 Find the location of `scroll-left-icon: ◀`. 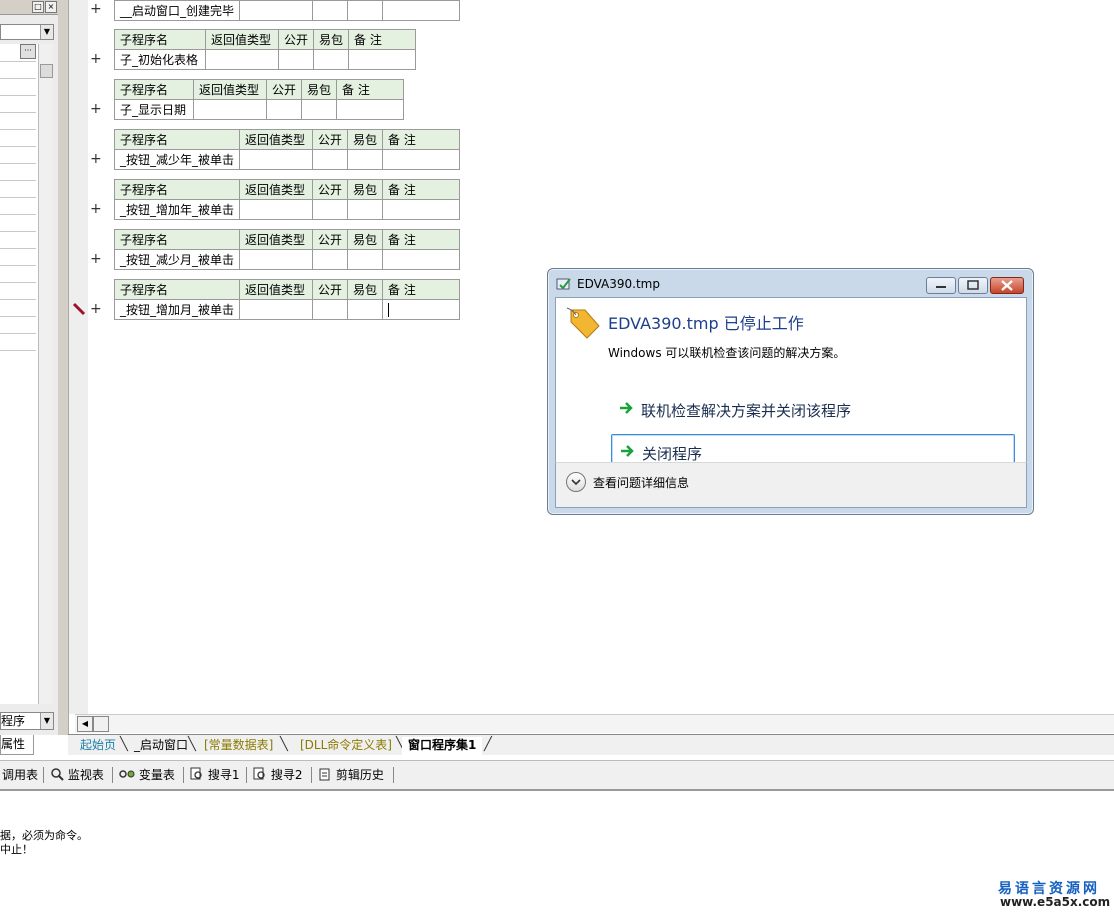

scroll-left-icon: ◀ is located at coordinates (85, 724).